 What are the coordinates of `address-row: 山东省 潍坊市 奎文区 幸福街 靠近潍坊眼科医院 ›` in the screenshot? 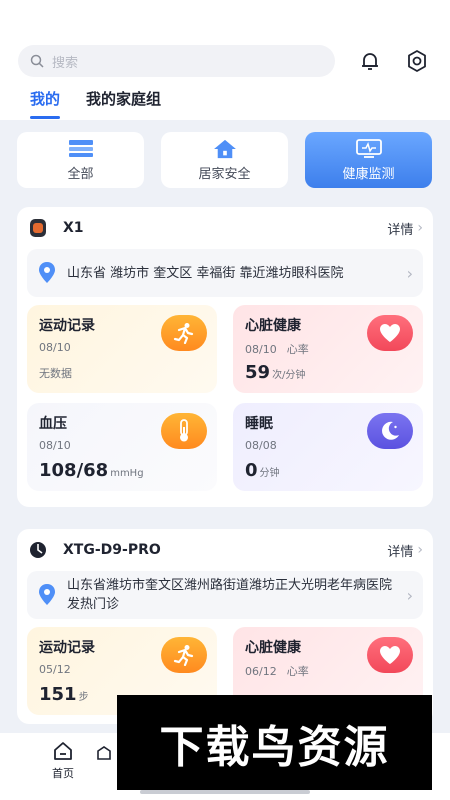 It's located at (225, 273).